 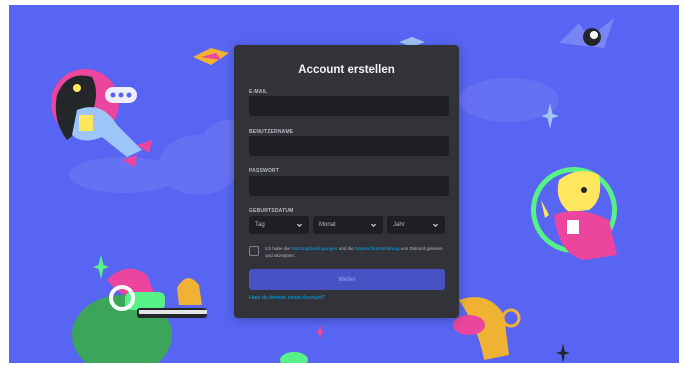 I want to click on terms-link: Nutzungsbedingungen, so click(x=314, y=248).